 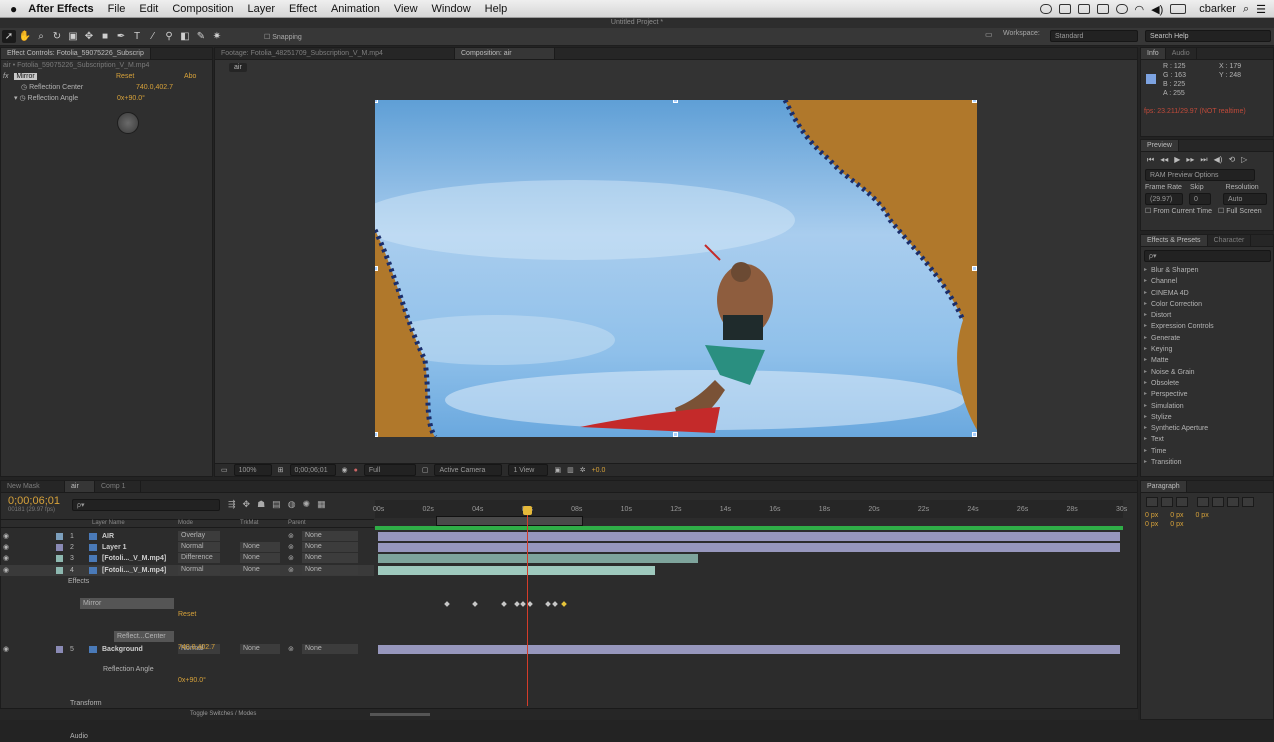 I want to click on layer-mode-select: Overlay, so click(x=199, y=536).